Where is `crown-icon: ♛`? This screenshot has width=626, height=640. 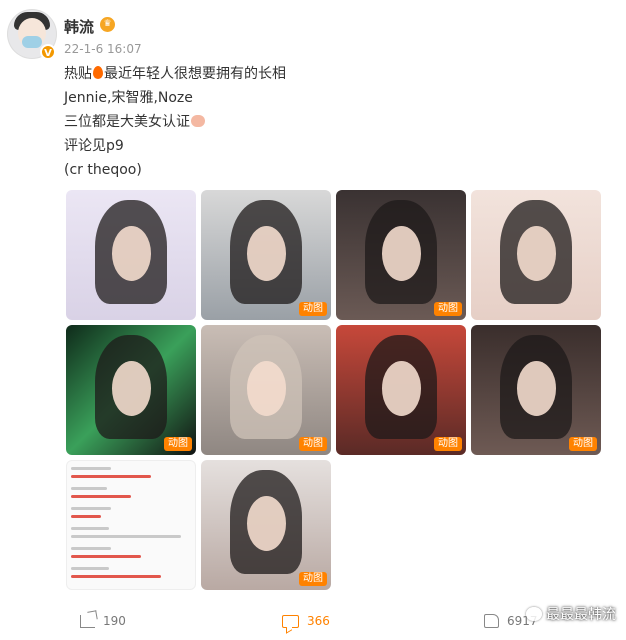 crown-icon: ♛ is located at coordinates (107, 24).